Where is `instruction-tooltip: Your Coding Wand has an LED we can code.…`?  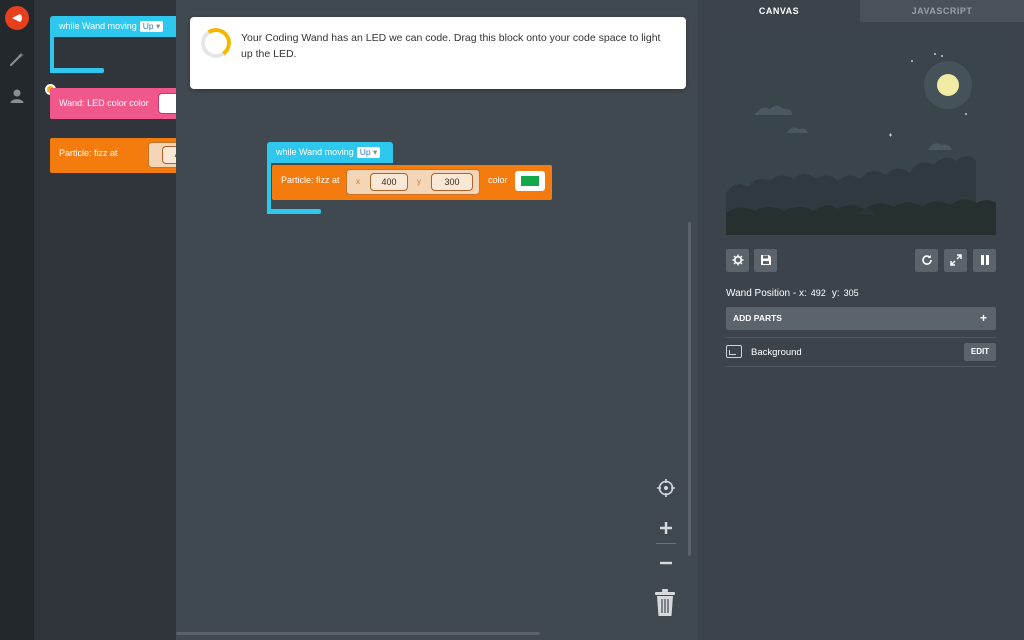 instruction-tooltip: Your Coding Wand has an LED we can code.… is located at coordinates (438, 53).